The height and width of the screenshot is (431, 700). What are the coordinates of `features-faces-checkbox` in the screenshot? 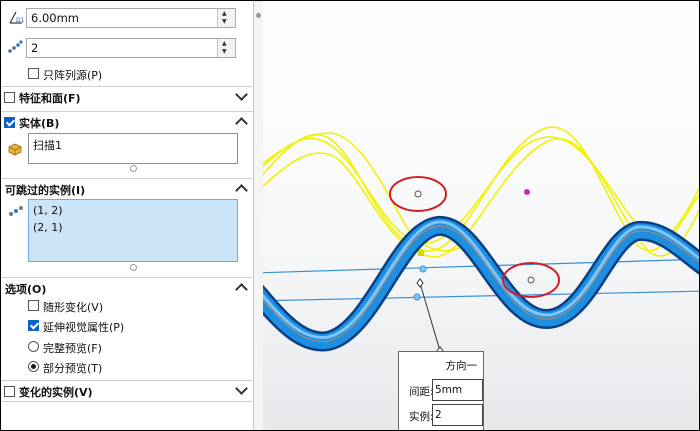 It's located at (9, 97).